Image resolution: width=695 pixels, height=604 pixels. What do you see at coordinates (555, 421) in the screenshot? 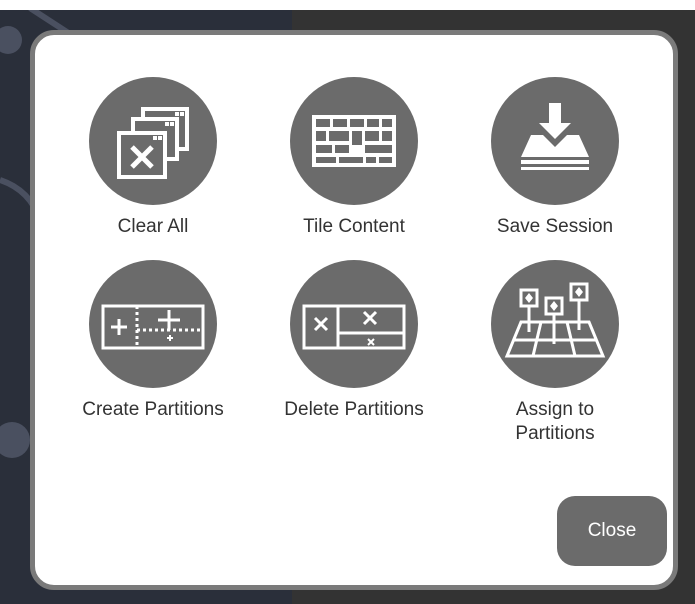
I see `assign-to-partitions-label: Assign to Partitions` at bounding box center [555, 421].